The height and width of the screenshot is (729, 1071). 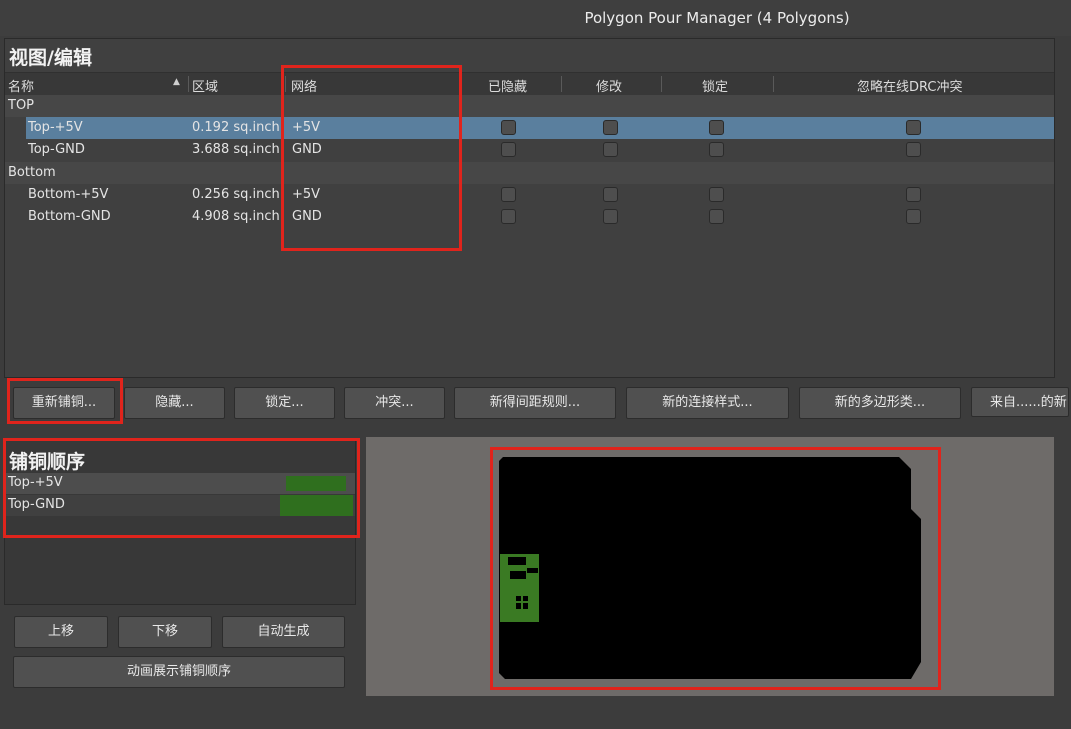 I want to click on polygon-area: 0.256 sq.inch, so click(x=236, y=194).